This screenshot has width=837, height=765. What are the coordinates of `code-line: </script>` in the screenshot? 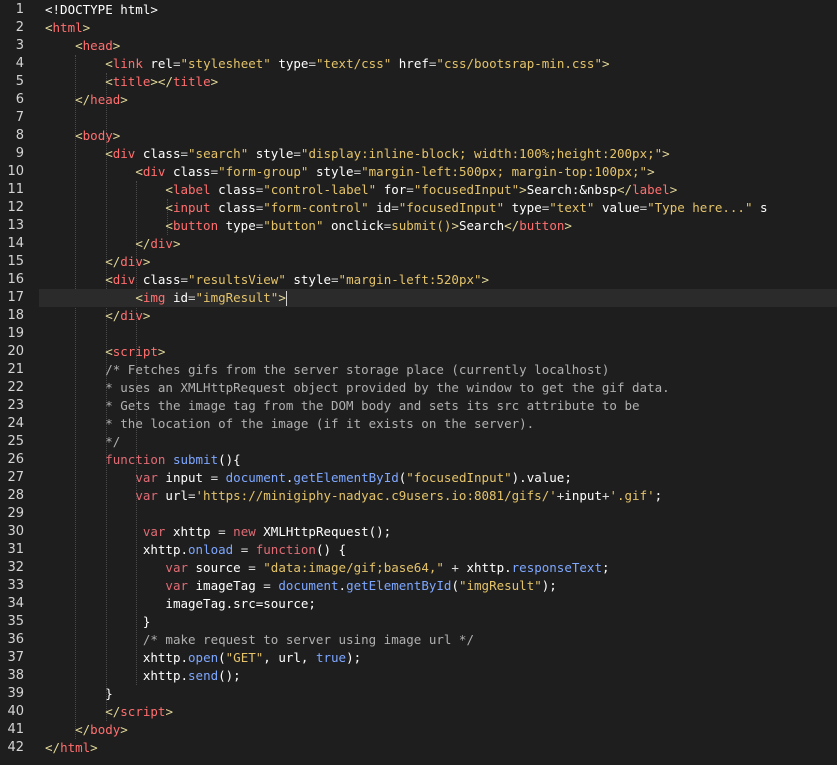 It's located at (438, 712).